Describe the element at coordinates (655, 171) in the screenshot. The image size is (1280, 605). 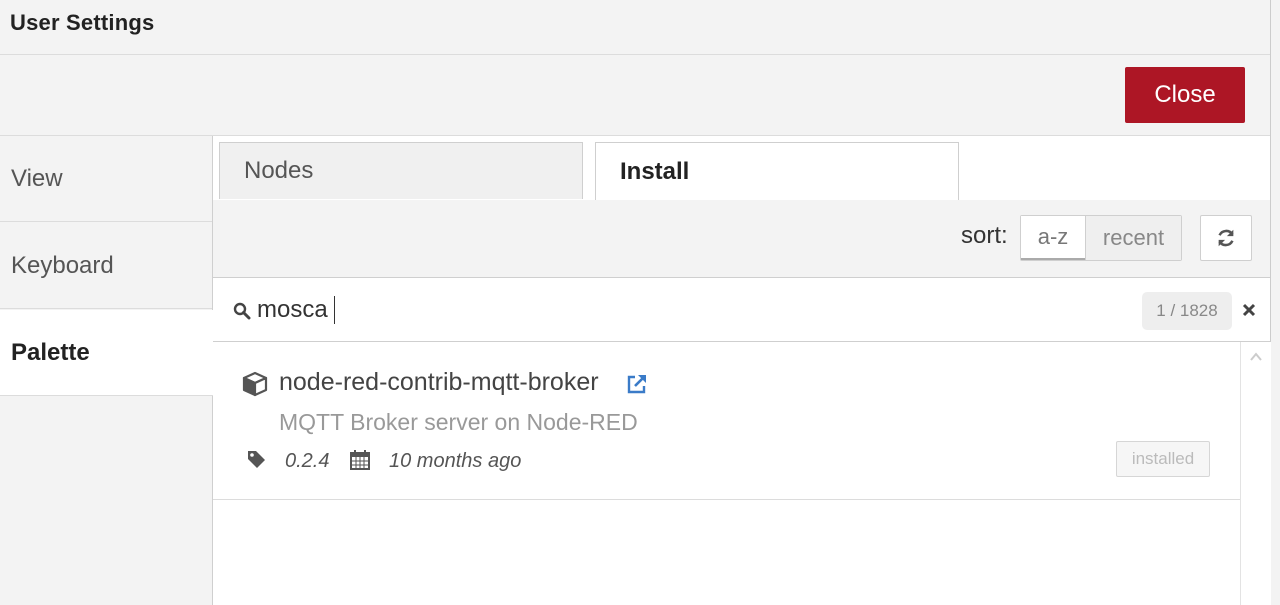
I see `tab-label: Install` at that location.